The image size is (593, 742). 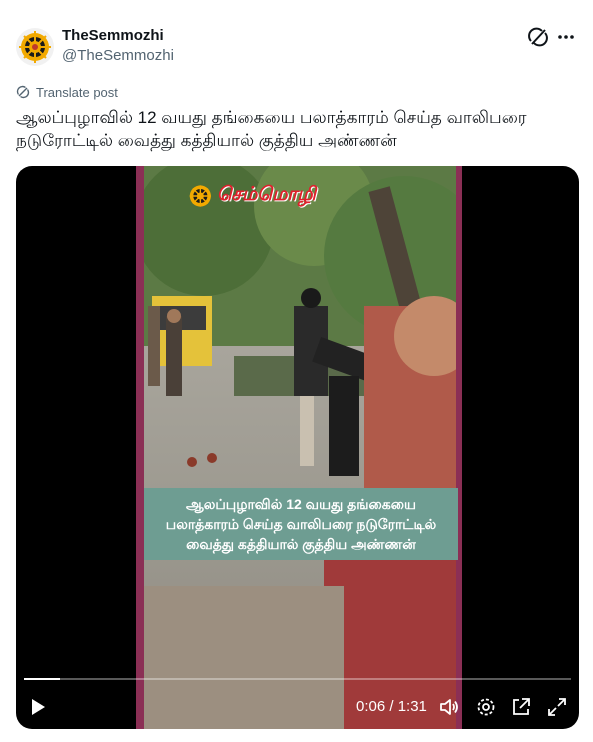 What do you see at coordinates (23, 92) in the screenshot?
I see `translate-icon` at bounding box center [23, 92].